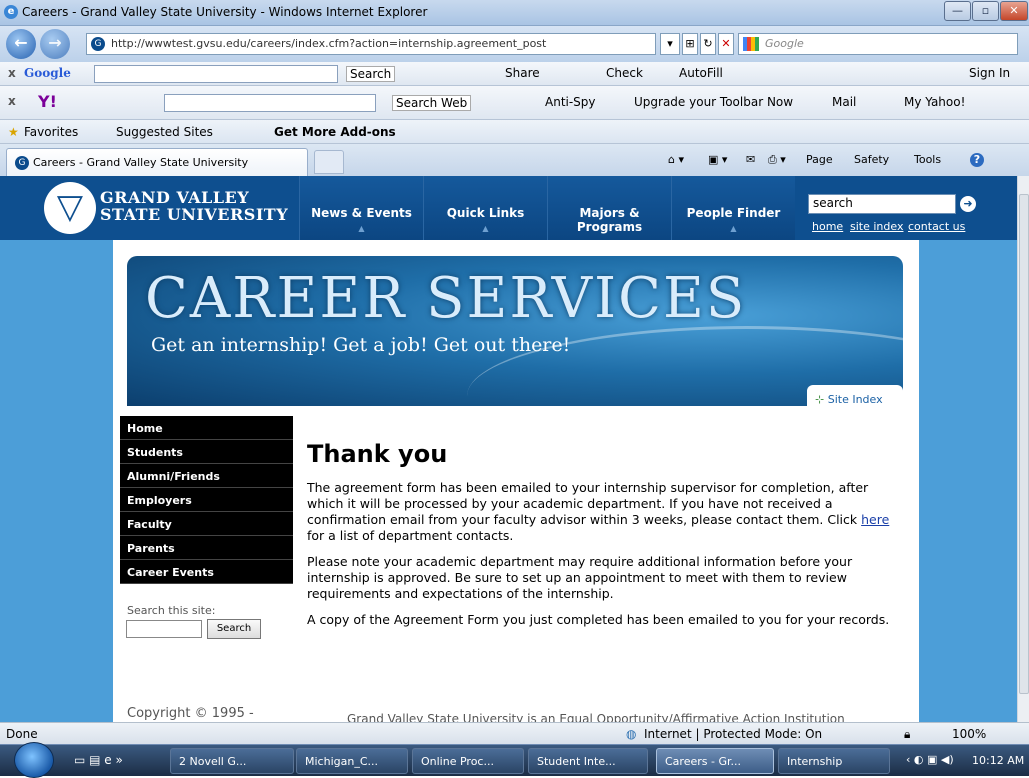  I want to click on new-tab-button, so click(329, 162).